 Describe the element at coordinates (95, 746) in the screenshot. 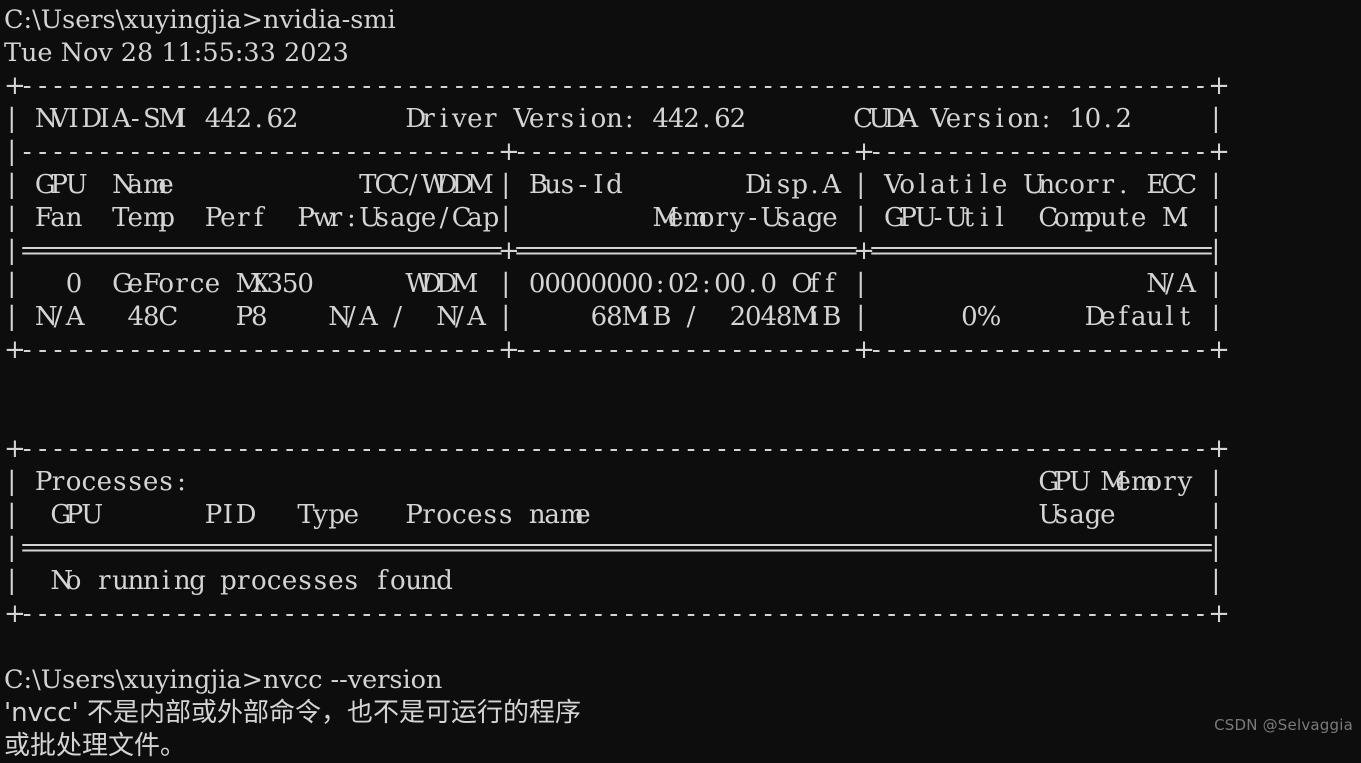

I see `error-message-line-2: 或批处理文件。` at that location.